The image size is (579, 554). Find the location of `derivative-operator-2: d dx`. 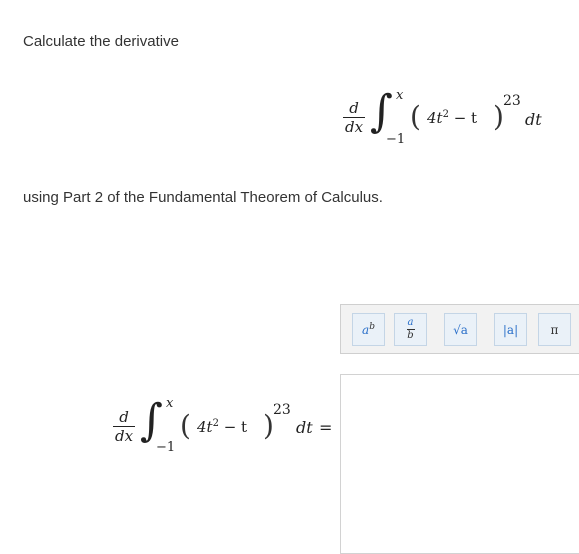

derivative-operator-2: d dx is located at coordinates (124, 426).